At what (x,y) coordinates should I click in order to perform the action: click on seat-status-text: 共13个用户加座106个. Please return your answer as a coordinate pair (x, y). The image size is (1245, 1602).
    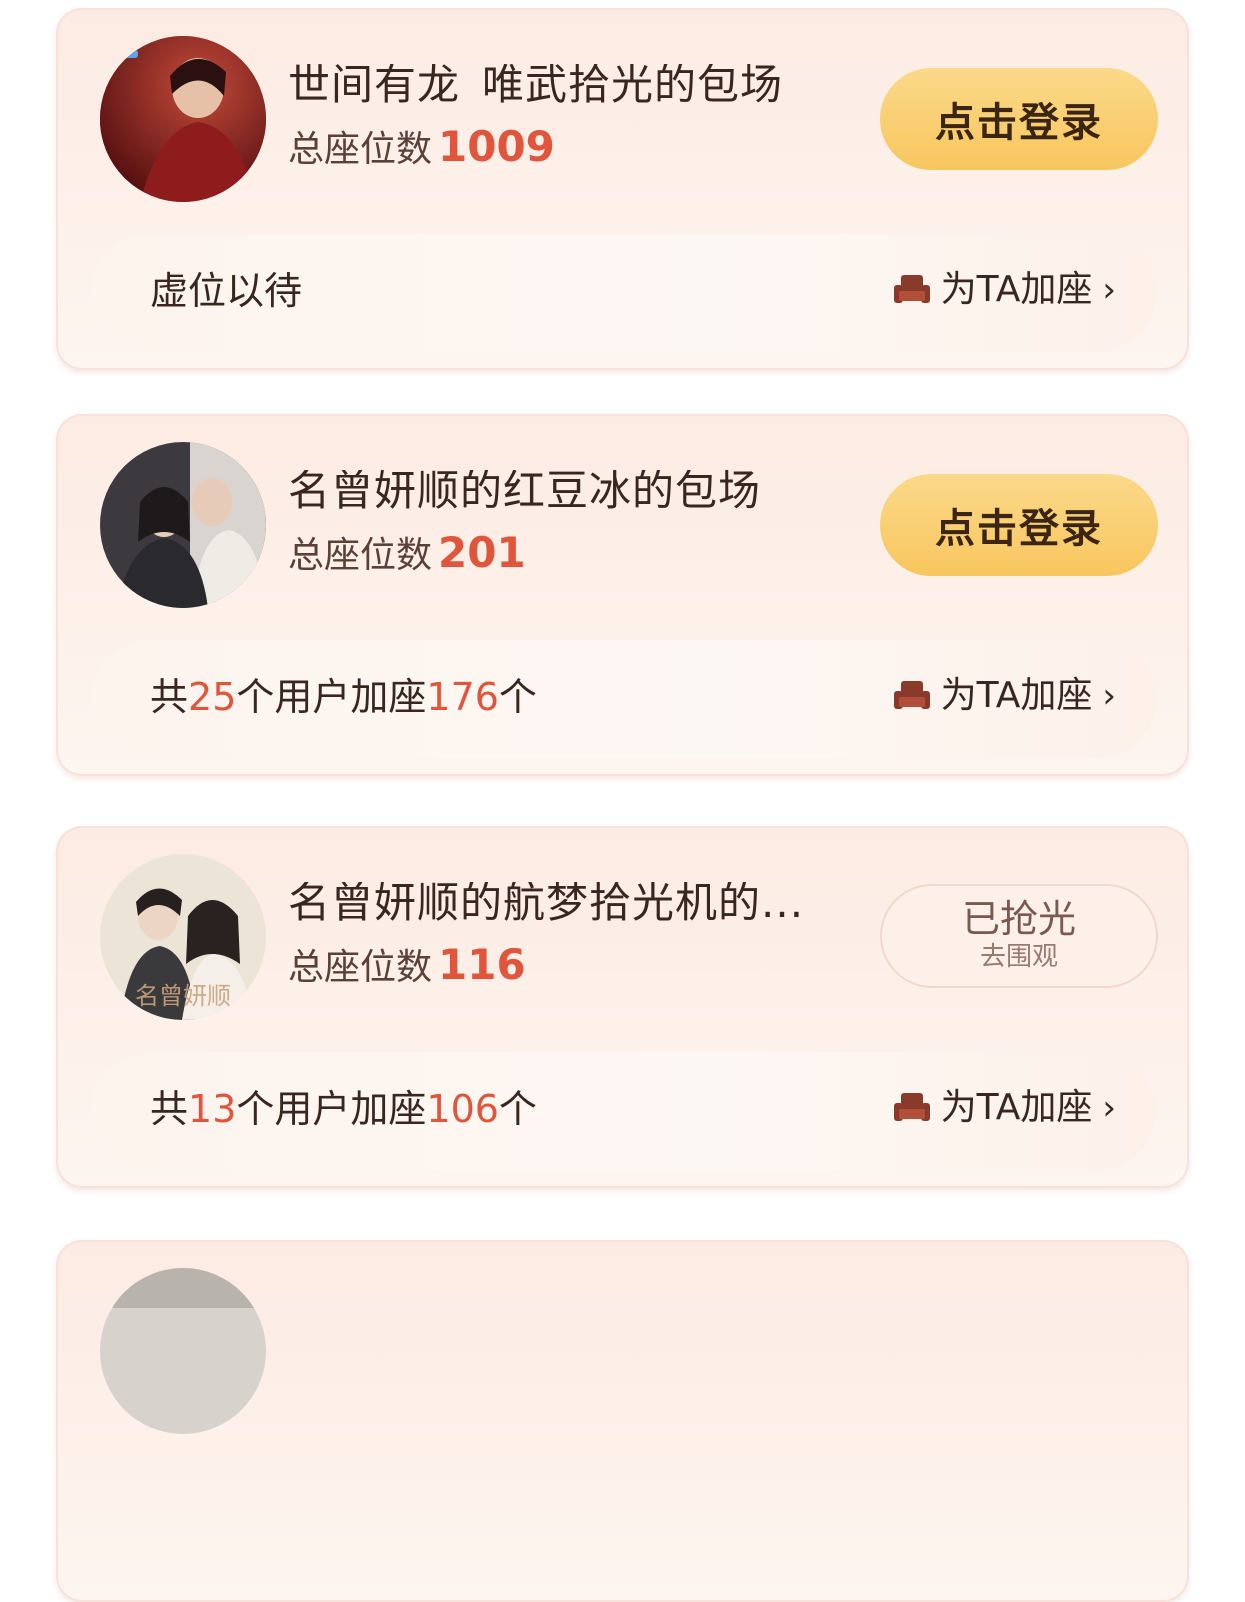
    Looking at the image, I should click on (343, 1109).